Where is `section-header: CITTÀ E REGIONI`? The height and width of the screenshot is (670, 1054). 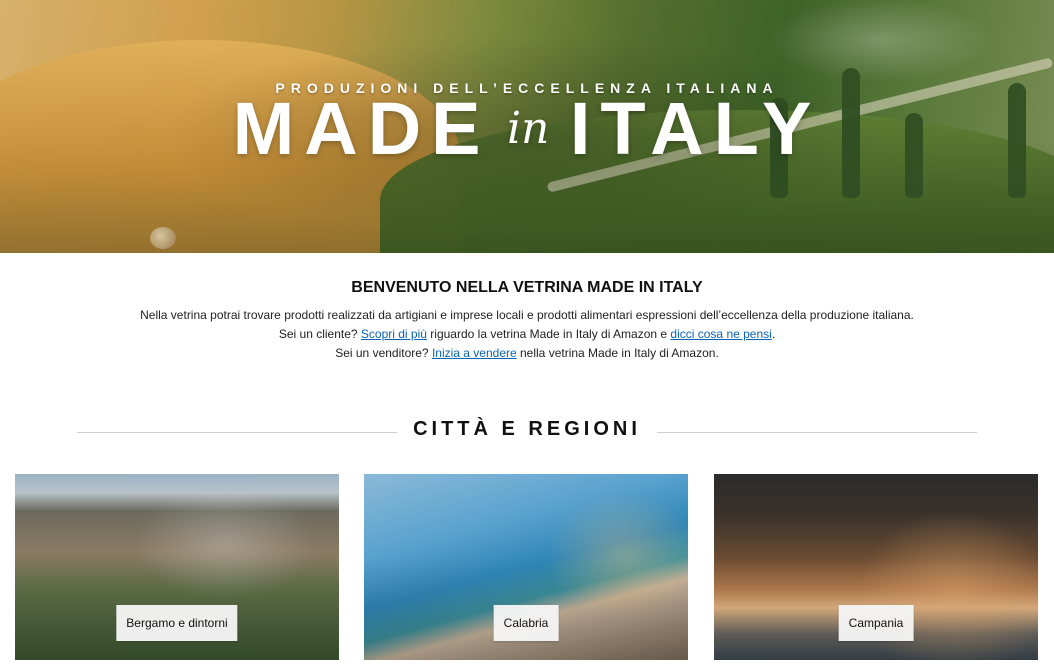
section-header: CITTÀ E REGIONI is located at coordinates (527, 430).